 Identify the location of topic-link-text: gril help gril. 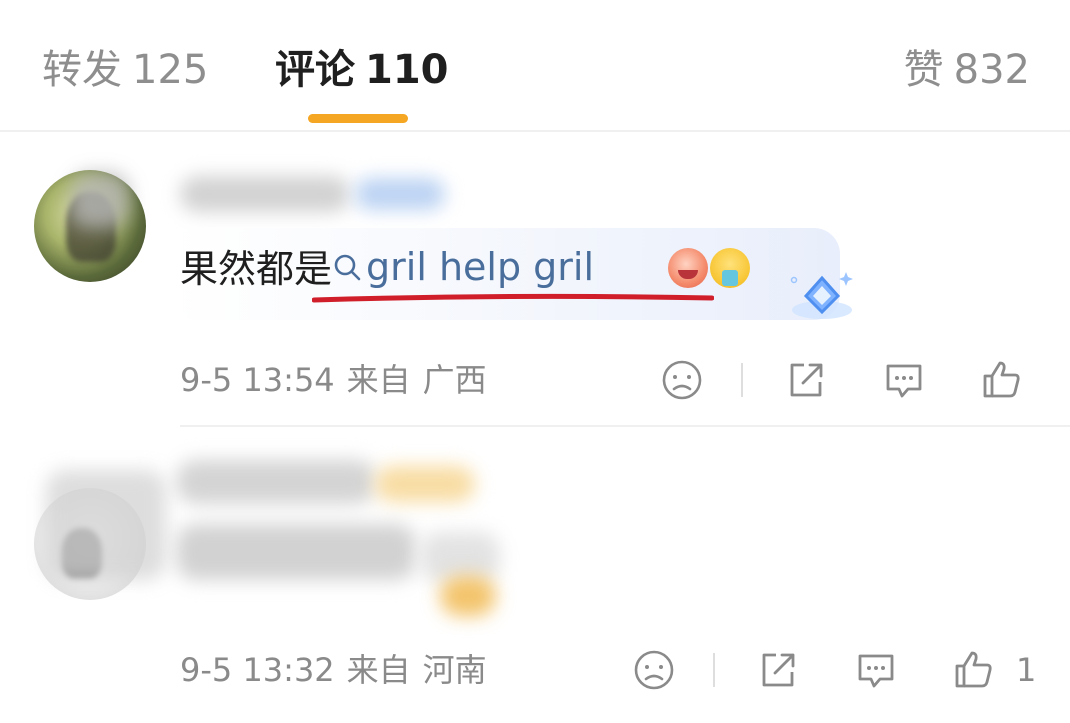
(480, 267).